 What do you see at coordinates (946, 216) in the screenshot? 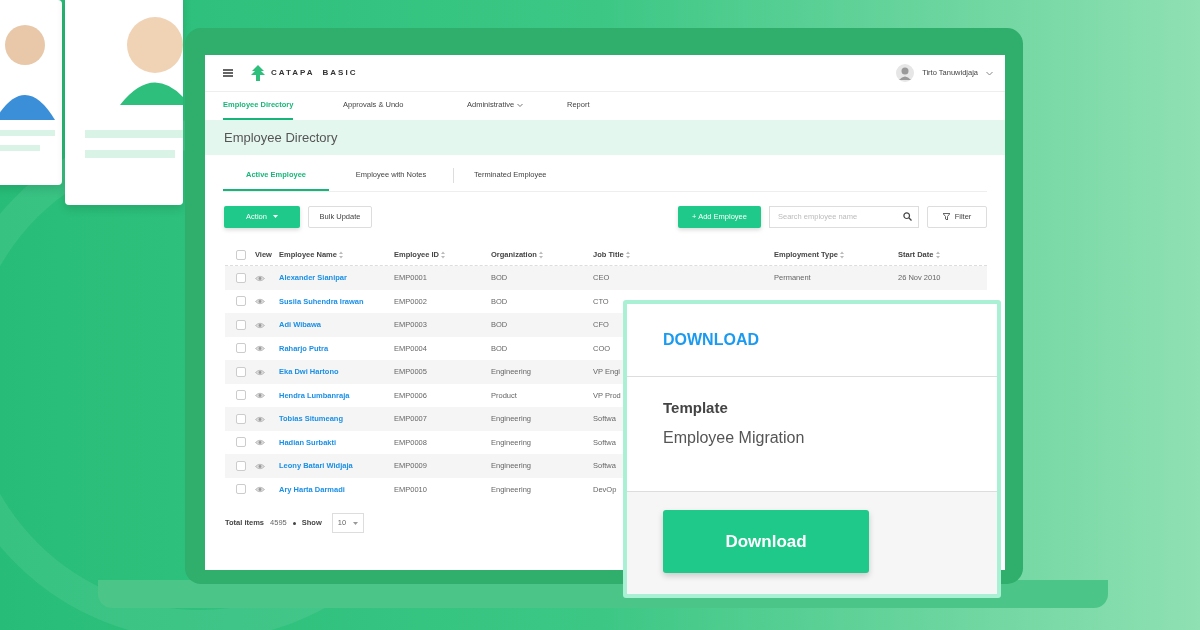
I see `filter-icon` at bounding box center [946, 216].